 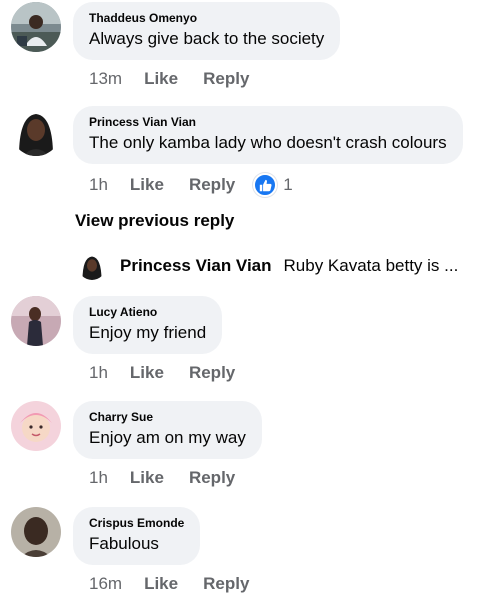 I want to click on reaction-summary: 1, so click(x=273, y=185).